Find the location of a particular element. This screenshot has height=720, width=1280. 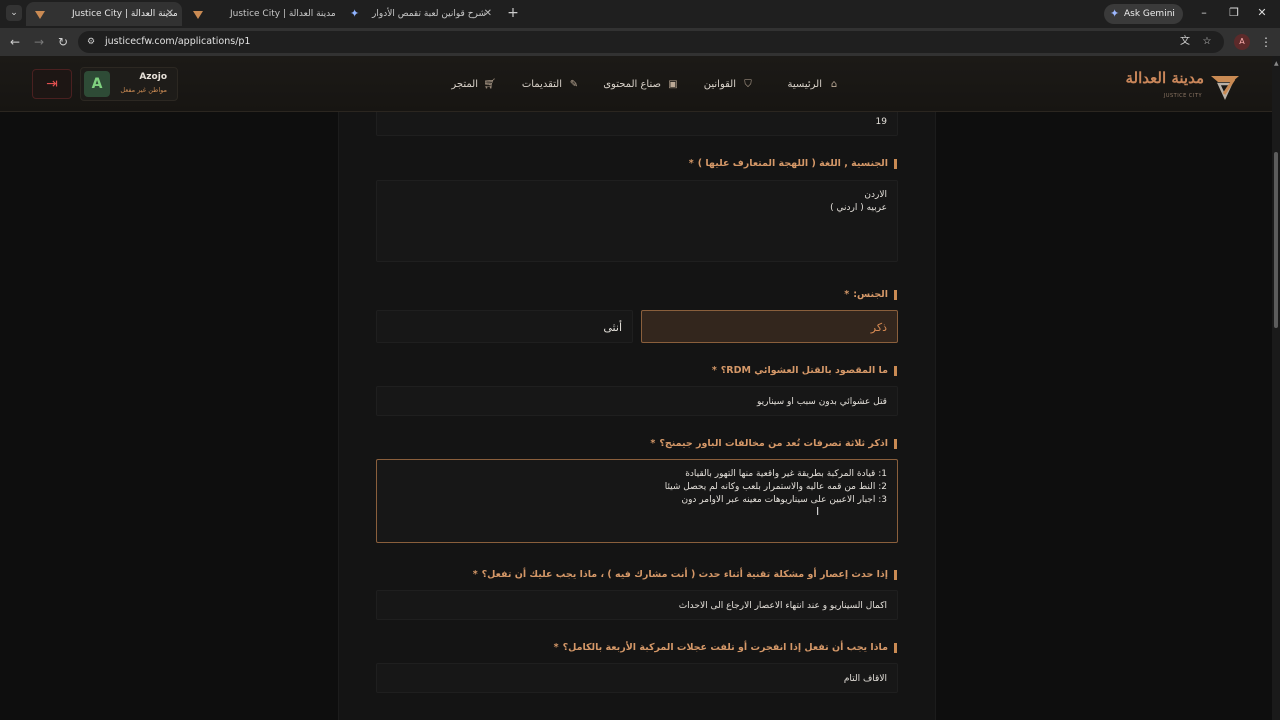

justice-city-logo-icon is located at coordinates (1225, 88).